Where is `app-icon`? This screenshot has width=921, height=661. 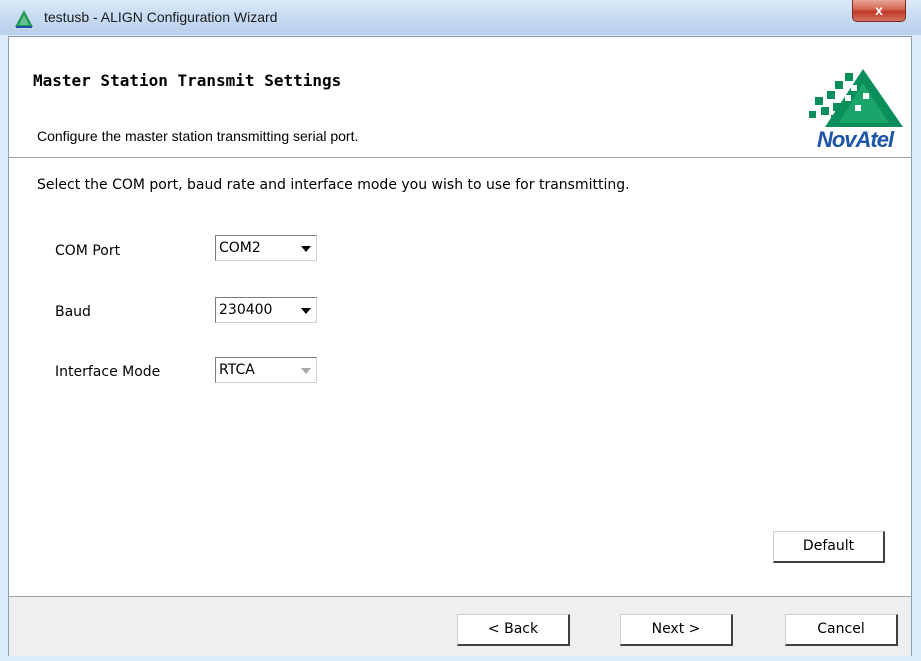
app-icon is located at coordinates (24, 19).